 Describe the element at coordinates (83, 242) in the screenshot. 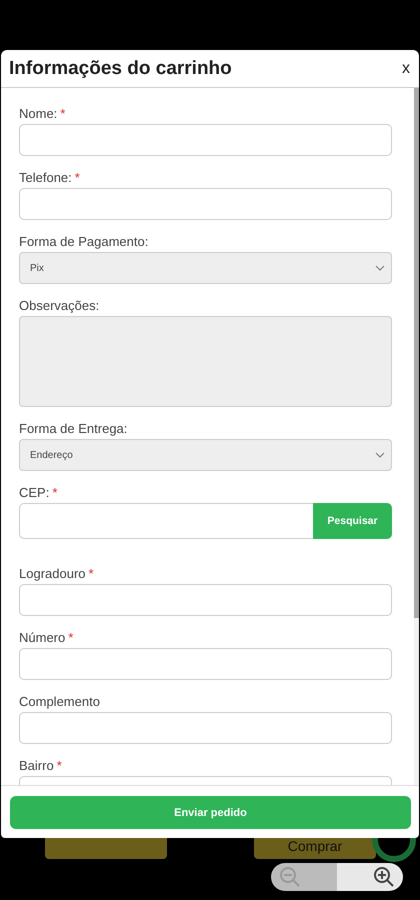

I see `field-label: Forma de Pagamento:` at that location.